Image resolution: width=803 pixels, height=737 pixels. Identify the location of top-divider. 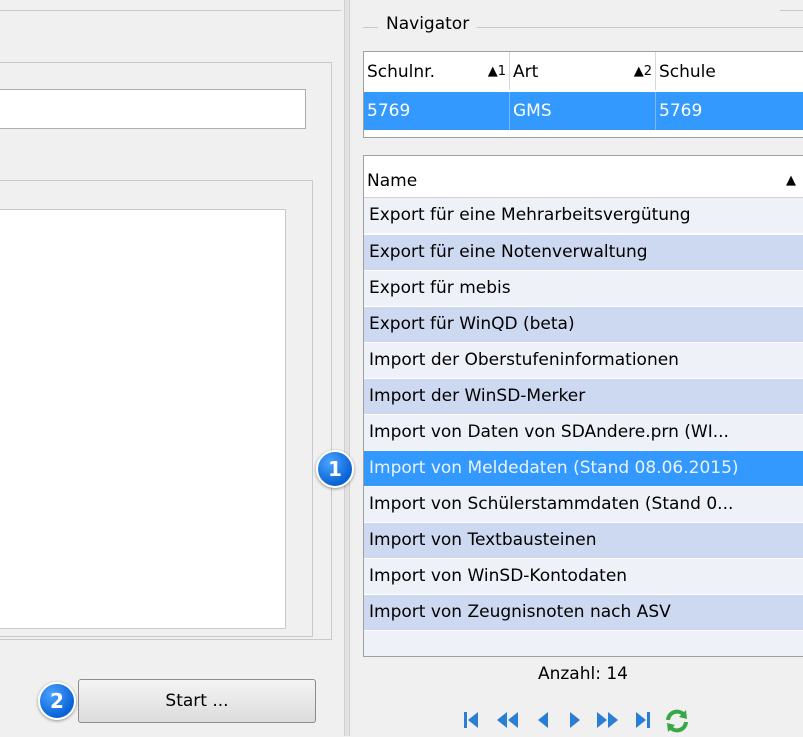
(170, 10).